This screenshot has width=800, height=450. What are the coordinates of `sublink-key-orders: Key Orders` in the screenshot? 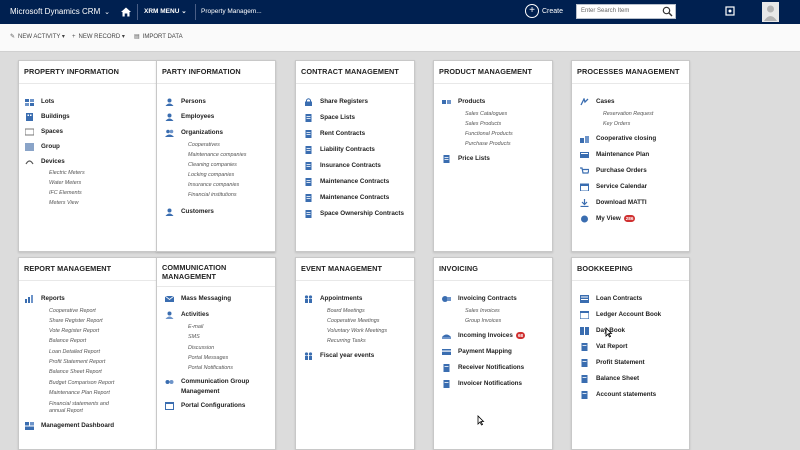 It's located at (616, 124).